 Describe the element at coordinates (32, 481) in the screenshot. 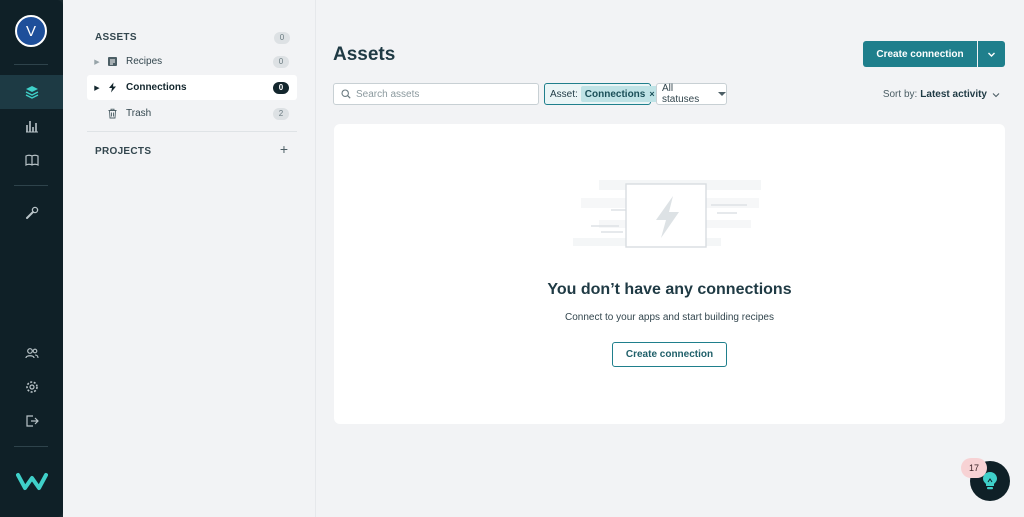

I see `workato-logo` at that location.